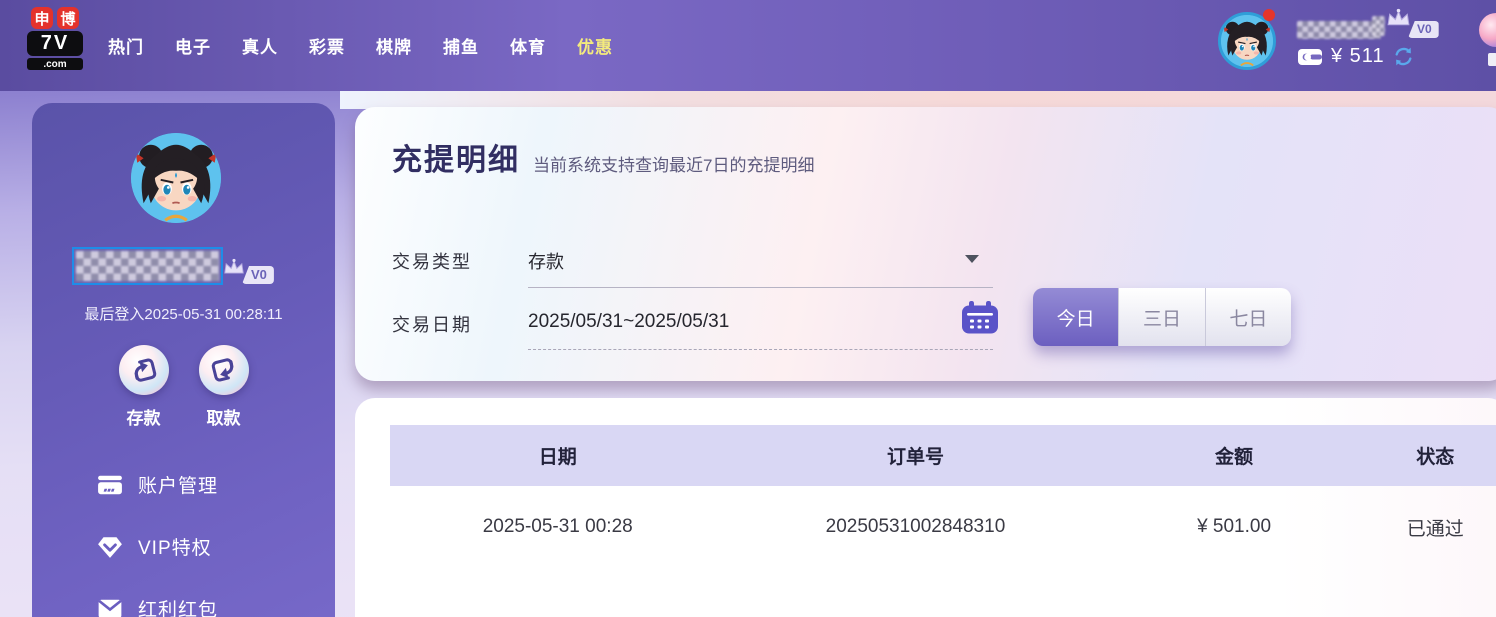 This screenshot has height=617, width=1496. What do you see at coordinates (143, 370) in the screenshot?
I see `deposit-icon` at bounding box center [143, 370].